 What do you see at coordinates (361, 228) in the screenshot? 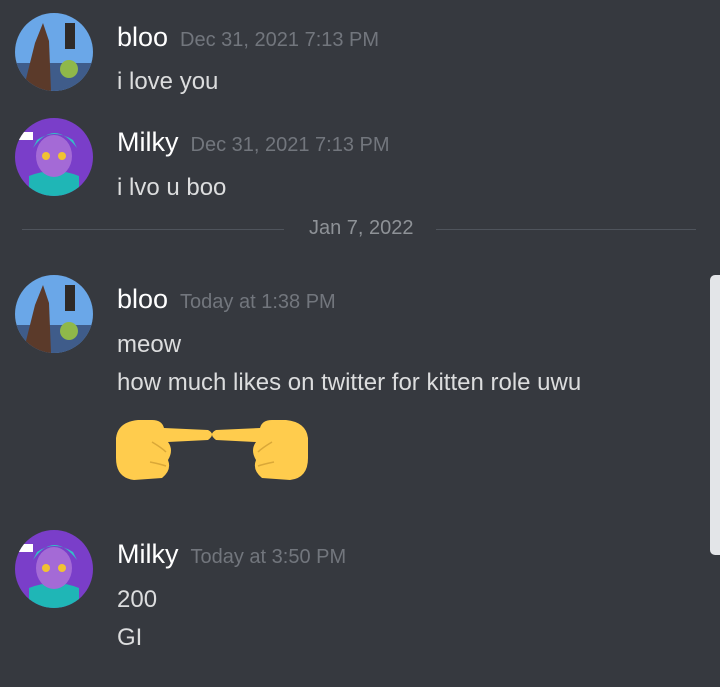
I see `divider-date: Jan 7, 2022` at bounding box center [361, 228].